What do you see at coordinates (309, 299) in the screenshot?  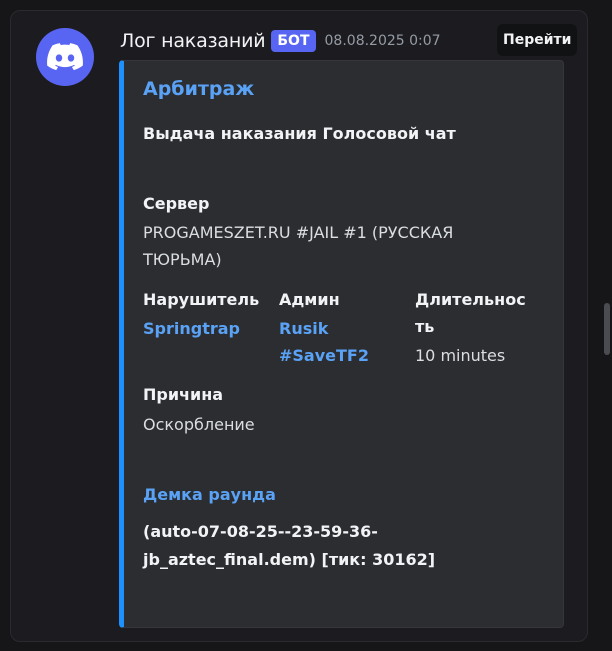 I see `field-admin-name: Админ` at bounding box center [309, 299].